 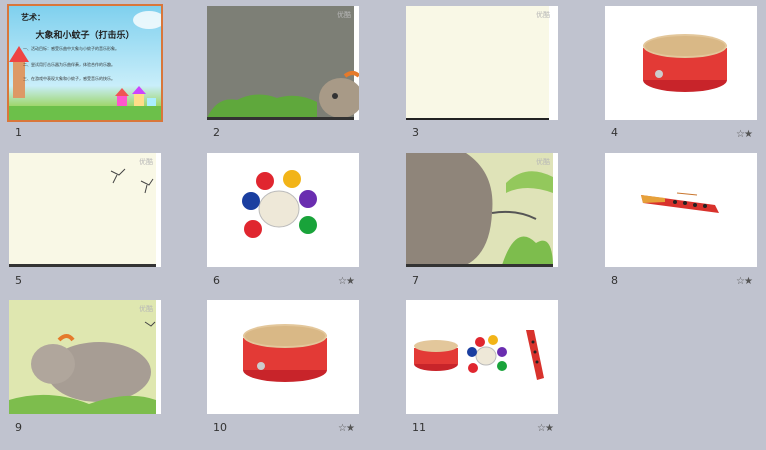 I want to click on blank-background, so click(x=482, y=63).